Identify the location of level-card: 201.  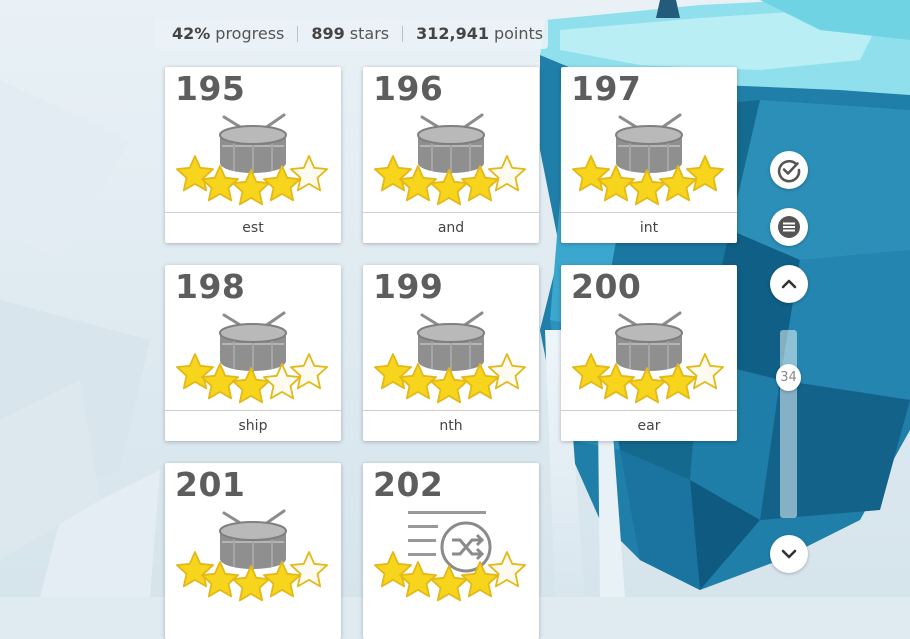
(253, 551).